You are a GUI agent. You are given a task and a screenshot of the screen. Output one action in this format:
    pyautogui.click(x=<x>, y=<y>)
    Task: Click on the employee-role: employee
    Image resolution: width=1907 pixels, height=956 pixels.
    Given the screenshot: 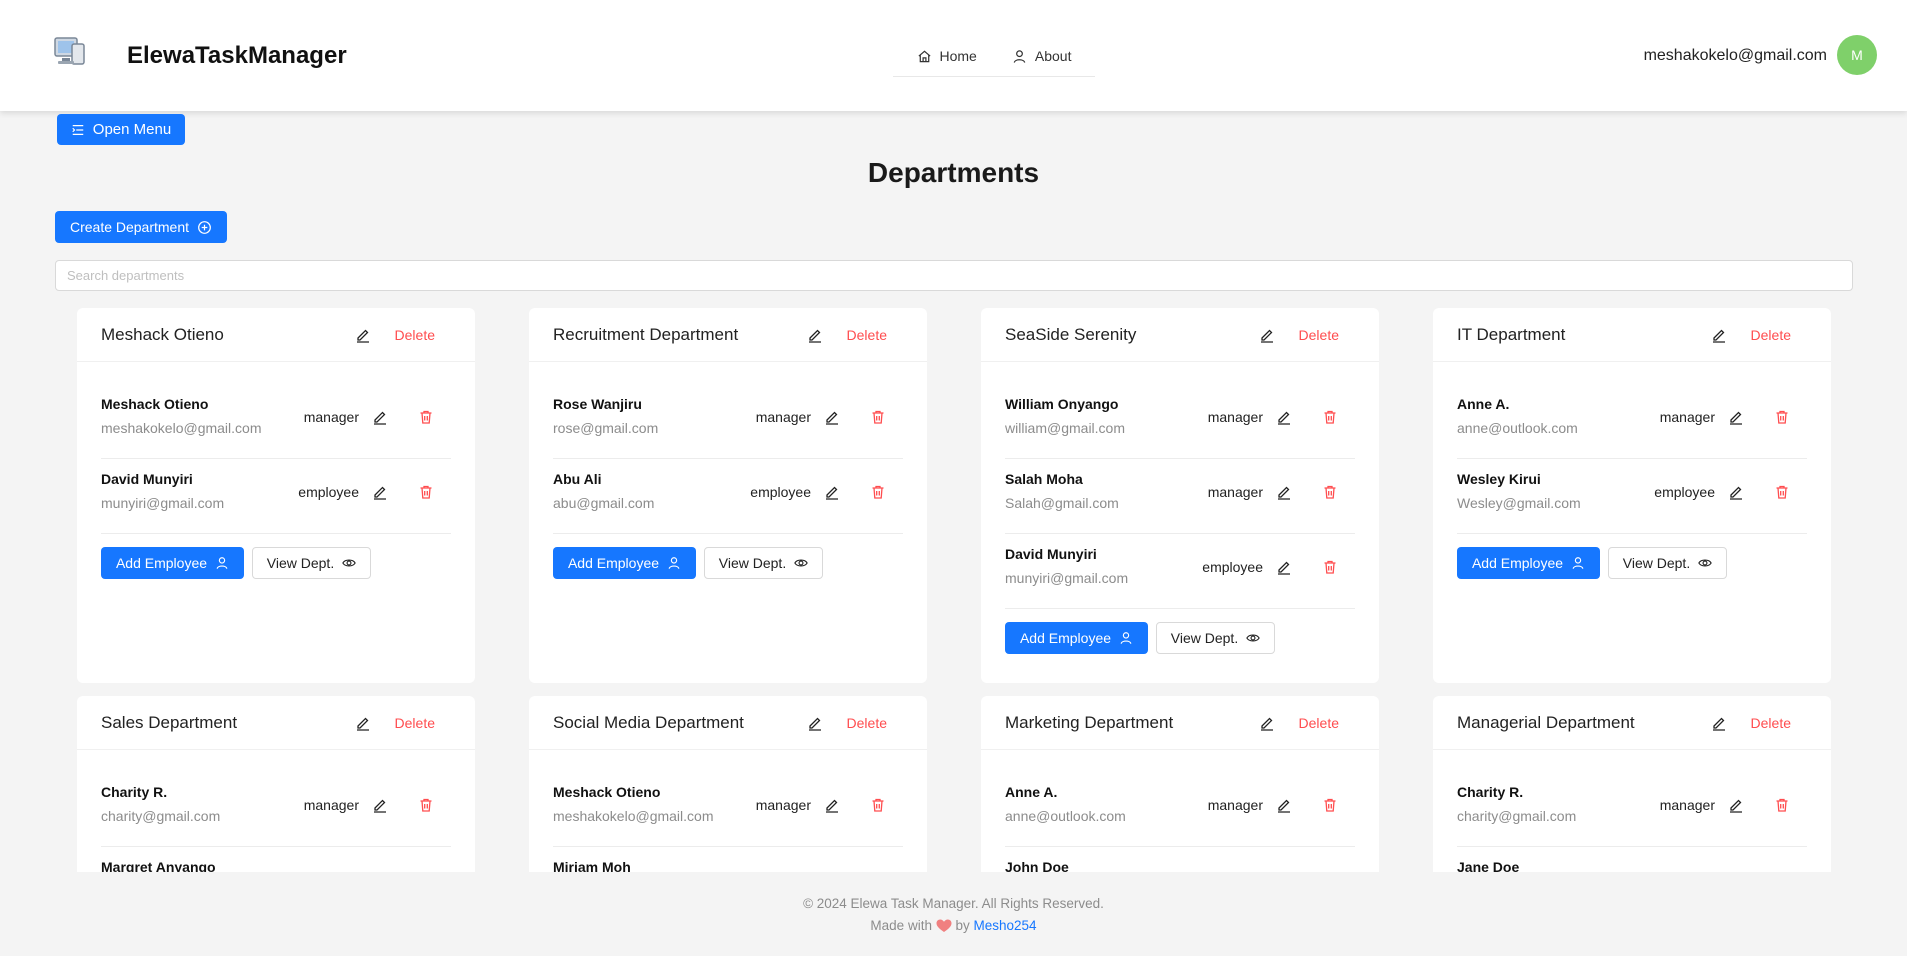 What is the action you would take?
    pyautogui.click(x=780, y=492)
    